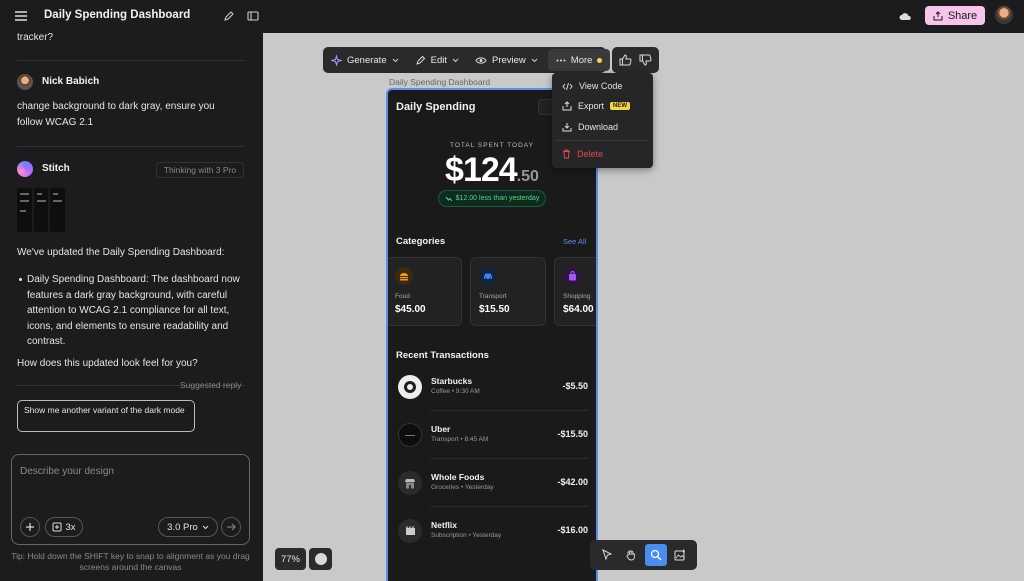  What do you see at coordinates (481, 60) in the screenshot?
I see `eye-icon` at bounding box center [481, 60].